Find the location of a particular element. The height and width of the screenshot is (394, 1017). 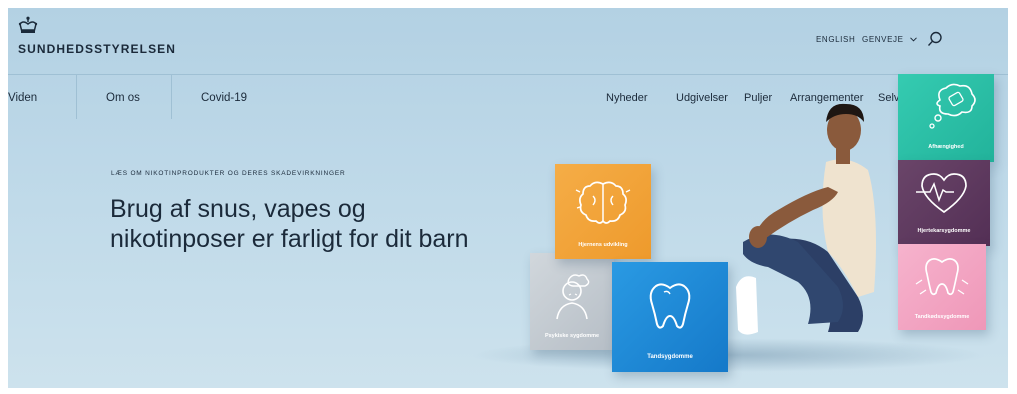

box-hjertekarsygdomme: Hjertekarsygdomme is located at coordinates (944, 203).